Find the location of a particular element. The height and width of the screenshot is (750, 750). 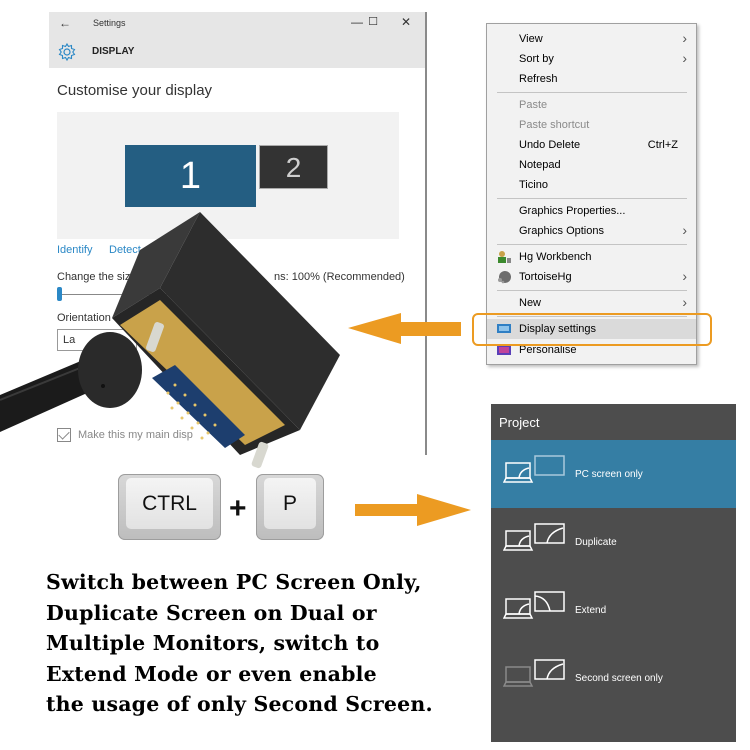

menu-item-ticino: Ticino is located at coordinates (591, 185).